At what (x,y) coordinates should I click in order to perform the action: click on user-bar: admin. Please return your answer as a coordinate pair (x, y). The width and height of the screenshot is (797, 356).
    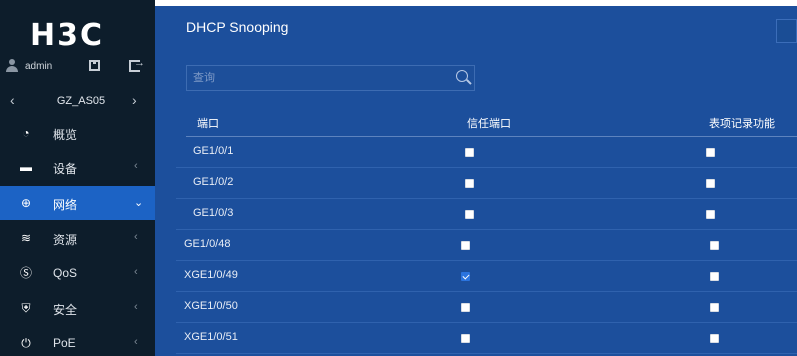
    Looking at the image, I should click on (81, 68).